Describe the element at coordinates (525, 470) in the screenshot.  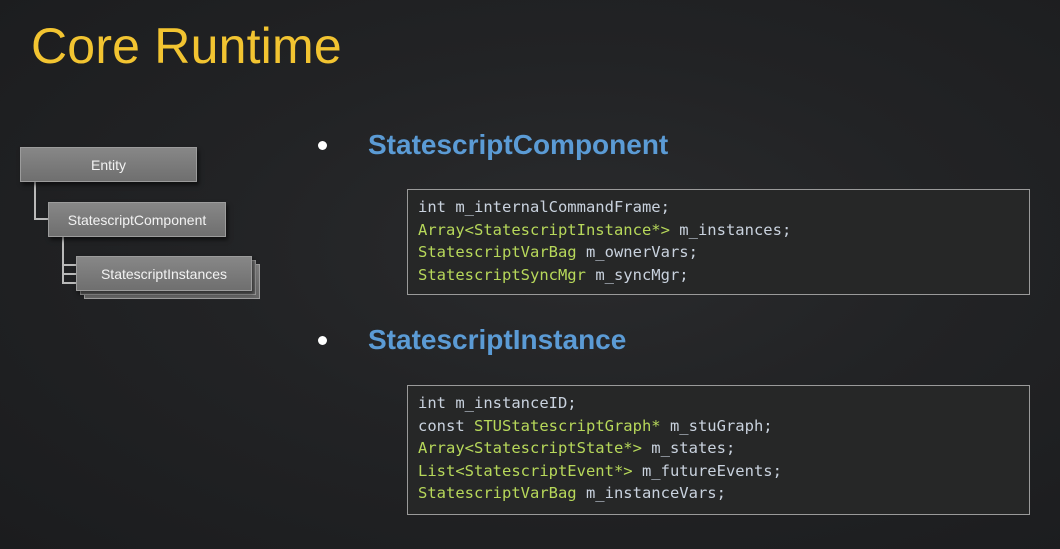
I see `code-type: List<StatescriptEvent*>` at that location.